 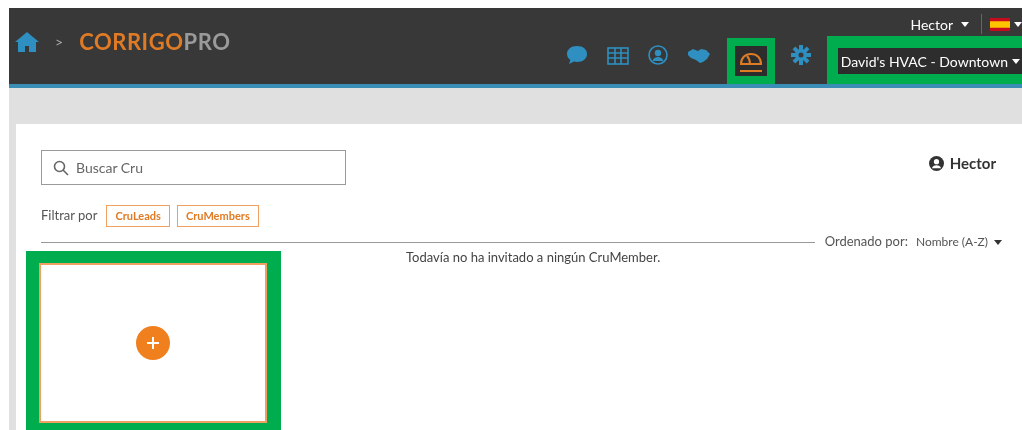 What do you see at coordinates (27, 42) in the screenshot?
I see `home-icon` at bounding box center [27, 42].